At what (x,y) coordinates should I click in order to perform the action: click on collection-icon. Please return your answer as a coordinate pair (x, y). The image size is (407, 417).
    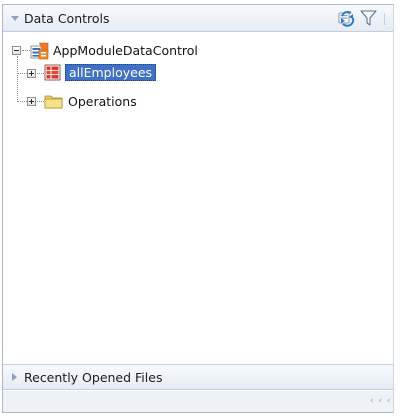
    Looking at the image, I should click on (52, 72).